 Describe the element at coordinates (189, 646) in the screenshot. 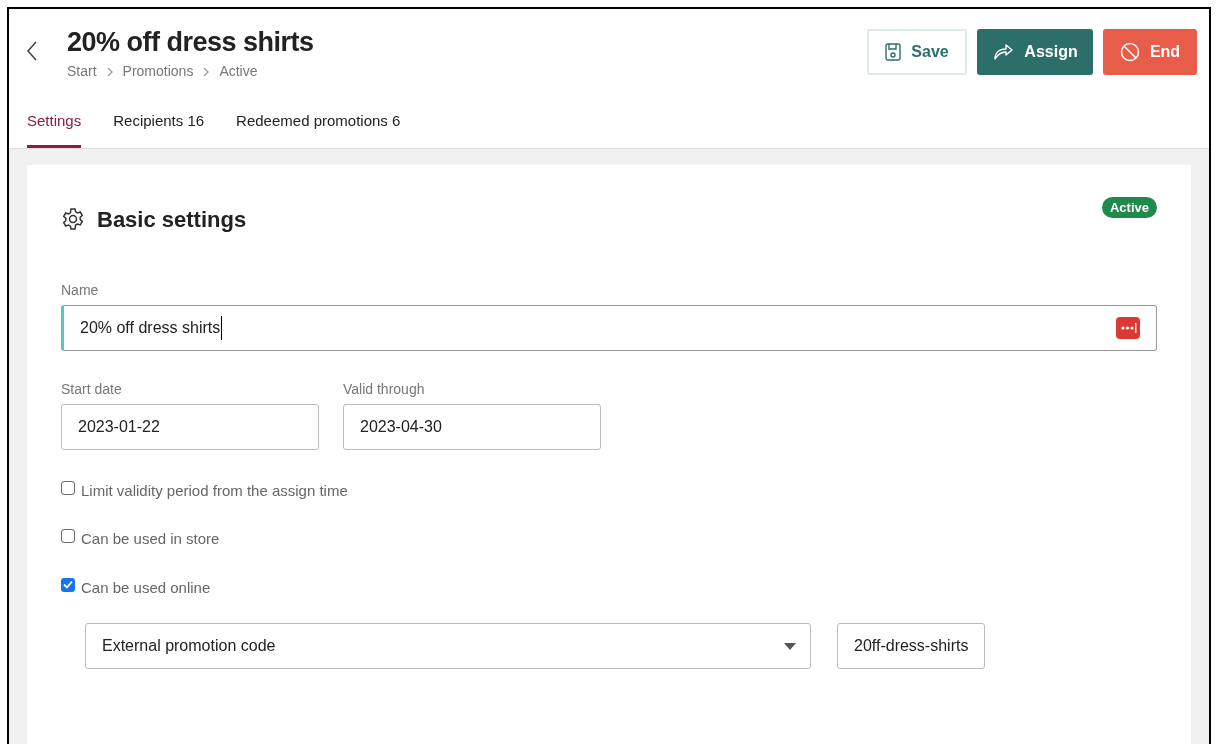

I see `dropdown-value: External promotion code` at that location.